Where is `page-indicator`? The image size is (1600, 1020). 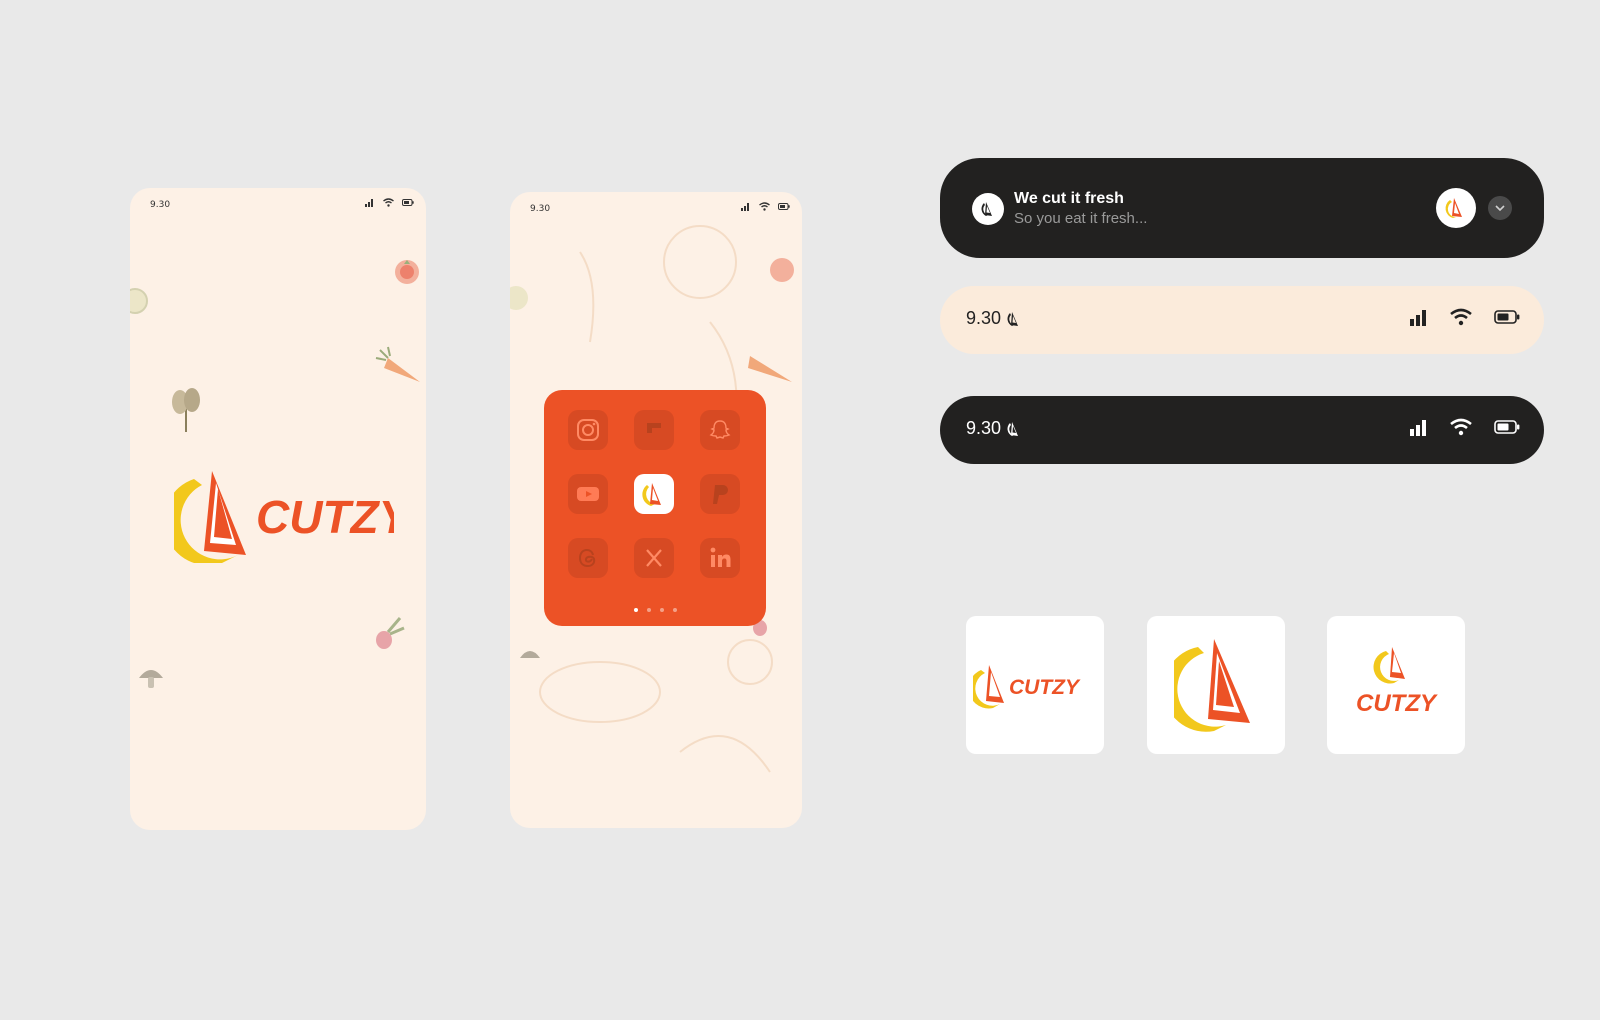
page-indicator is located at coordinates (655, 610).